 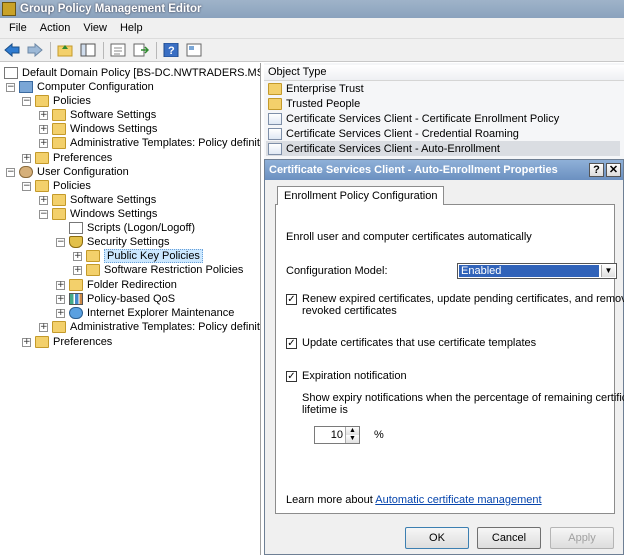 What do you see at coordinates (613, 170) in the screenshot?
I see `dialog-close-button: ✕` at bounding box center [613, 170].